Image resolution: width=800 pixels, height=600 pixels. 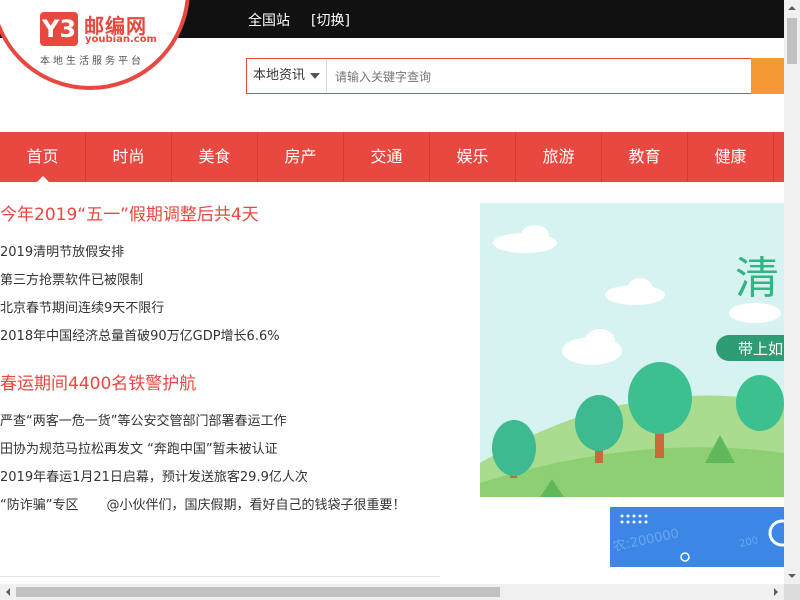 I want to click on promo-ad: 农:200000 200, so click(x=697, y=537).